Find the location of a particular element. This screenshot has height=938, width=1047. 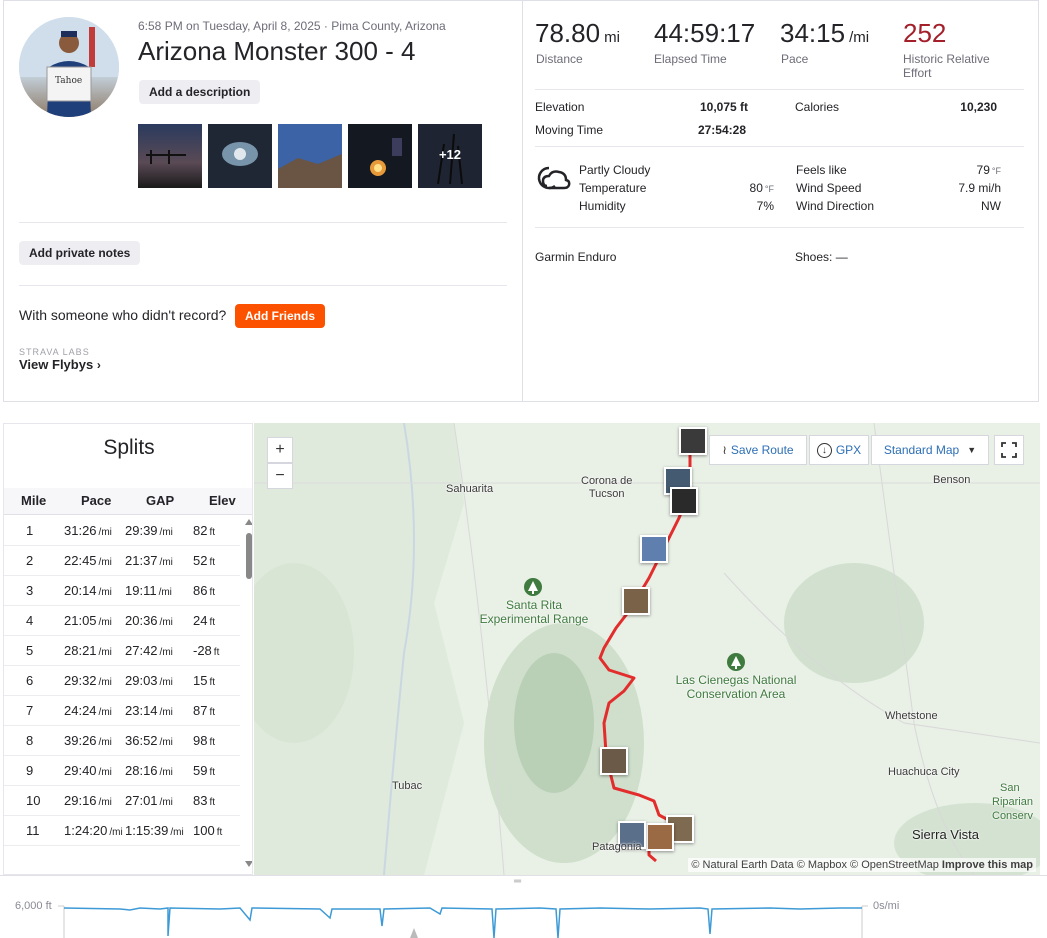

humidity-value: 7% is located at coordinates (765, 206).